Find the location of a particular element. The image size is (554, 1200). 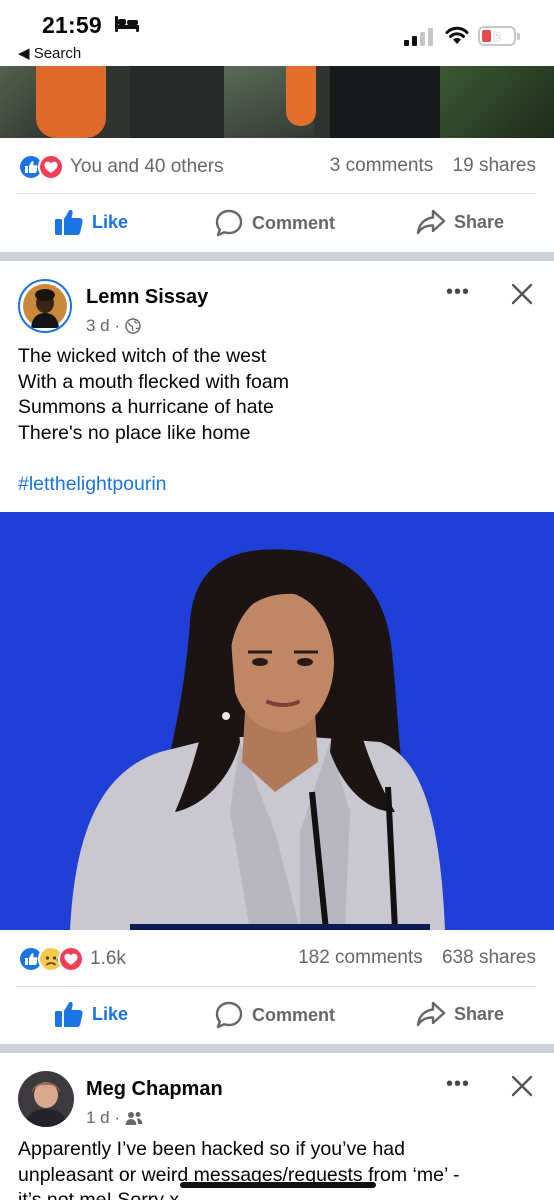

wifi-icon is located at coordinates (457, 35).